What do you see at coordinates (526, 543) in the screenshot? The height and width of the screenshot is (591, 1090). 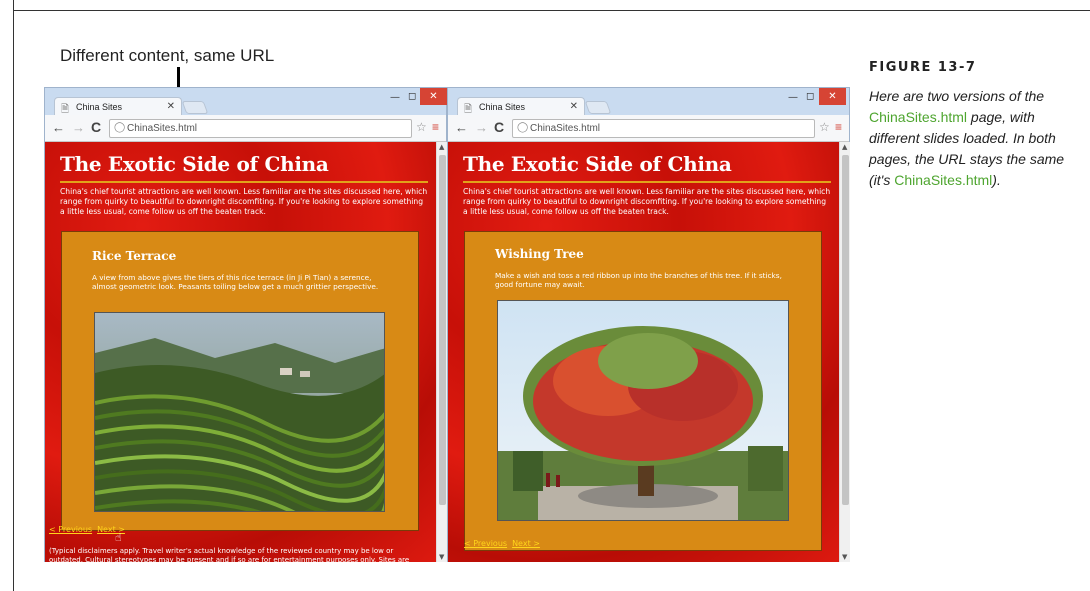 I see `next-link: Next >` at bounding box center [526, 543].